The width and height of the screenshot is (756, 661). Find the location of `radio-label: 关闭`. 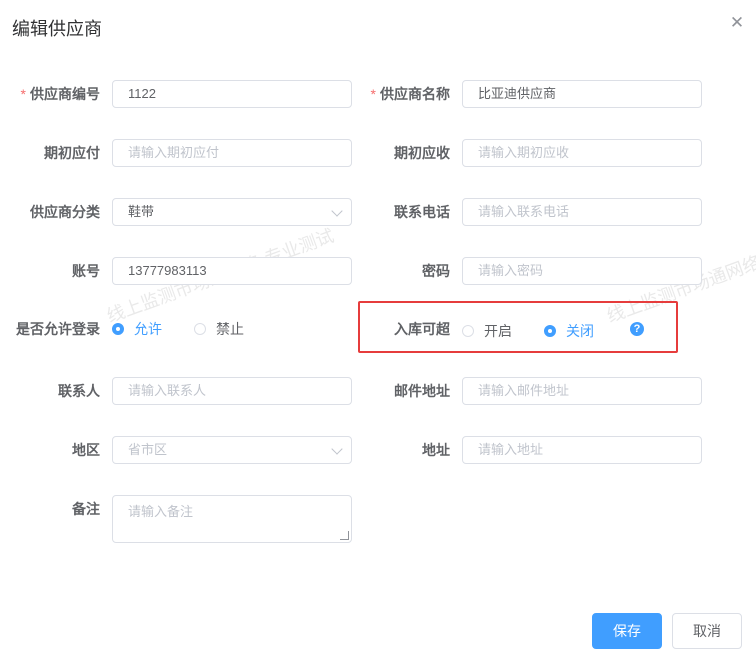

radio-label: 关闭 is located at coordinates (580, 331).